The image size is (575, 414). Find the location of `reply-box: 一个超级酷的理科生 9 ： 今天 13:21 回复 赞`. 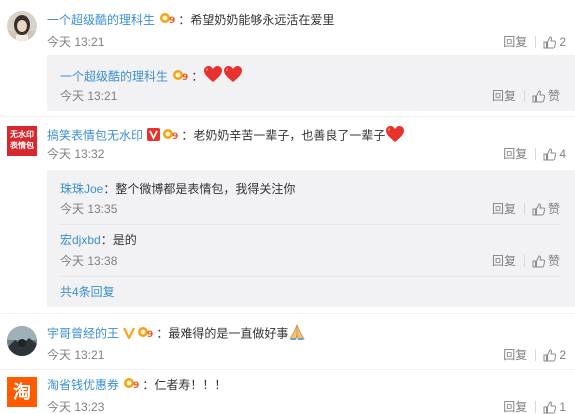

reply-box: 一个超级酷的理科生 9 ： 今天 13:21 回复 赞 is located at coordinates (311, 83).